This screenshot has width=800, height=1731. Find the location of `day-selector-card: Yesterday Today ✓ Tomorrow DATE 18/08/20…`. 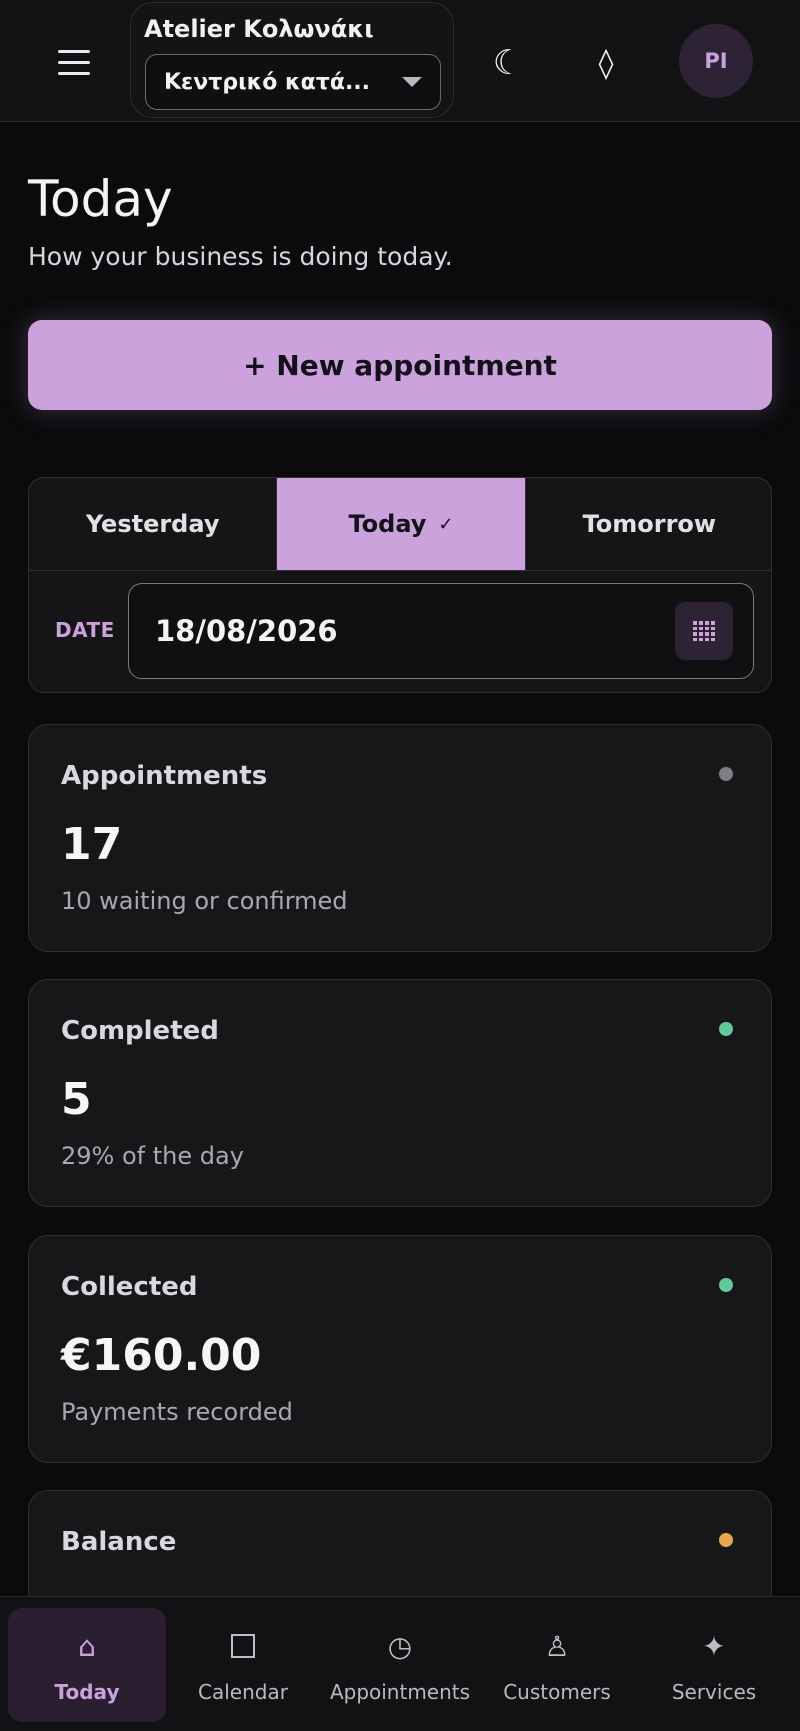

day-selector-card: Yesterday Today ✓ Tomorrow DATE 18/08/20… is located at coordinates (400, 585).